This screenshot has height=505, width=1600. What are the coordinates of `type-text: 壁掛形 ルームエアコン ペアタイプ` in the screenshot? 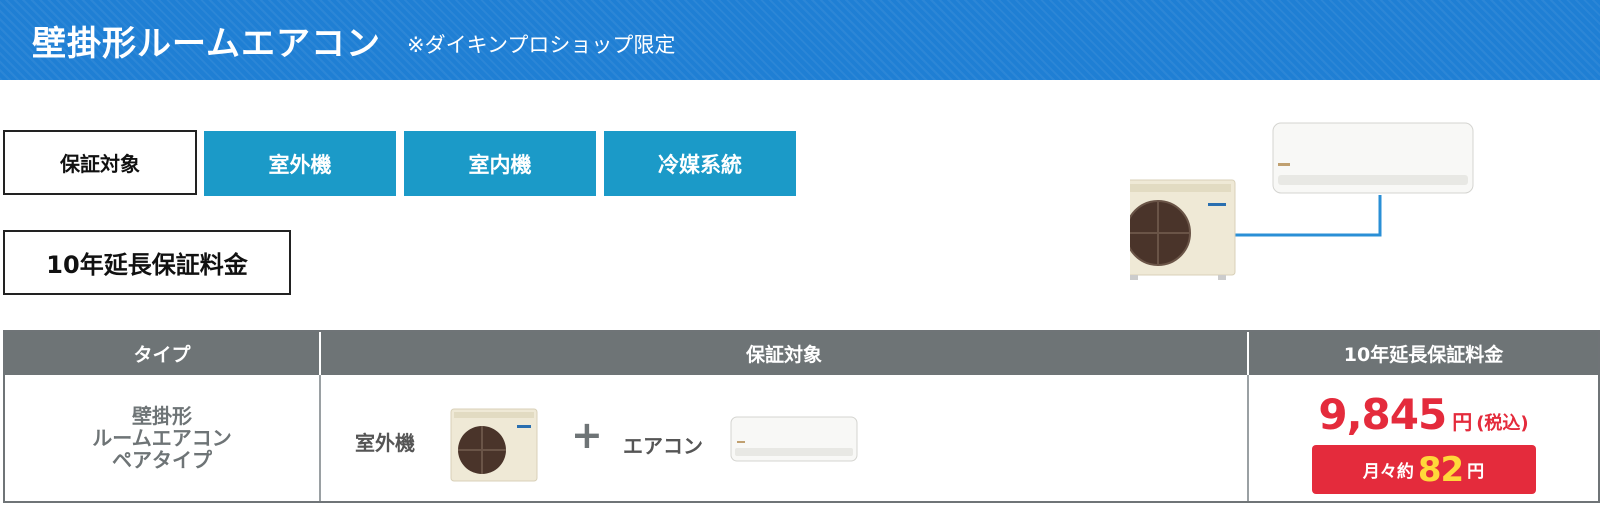 It's located at (162, 438).